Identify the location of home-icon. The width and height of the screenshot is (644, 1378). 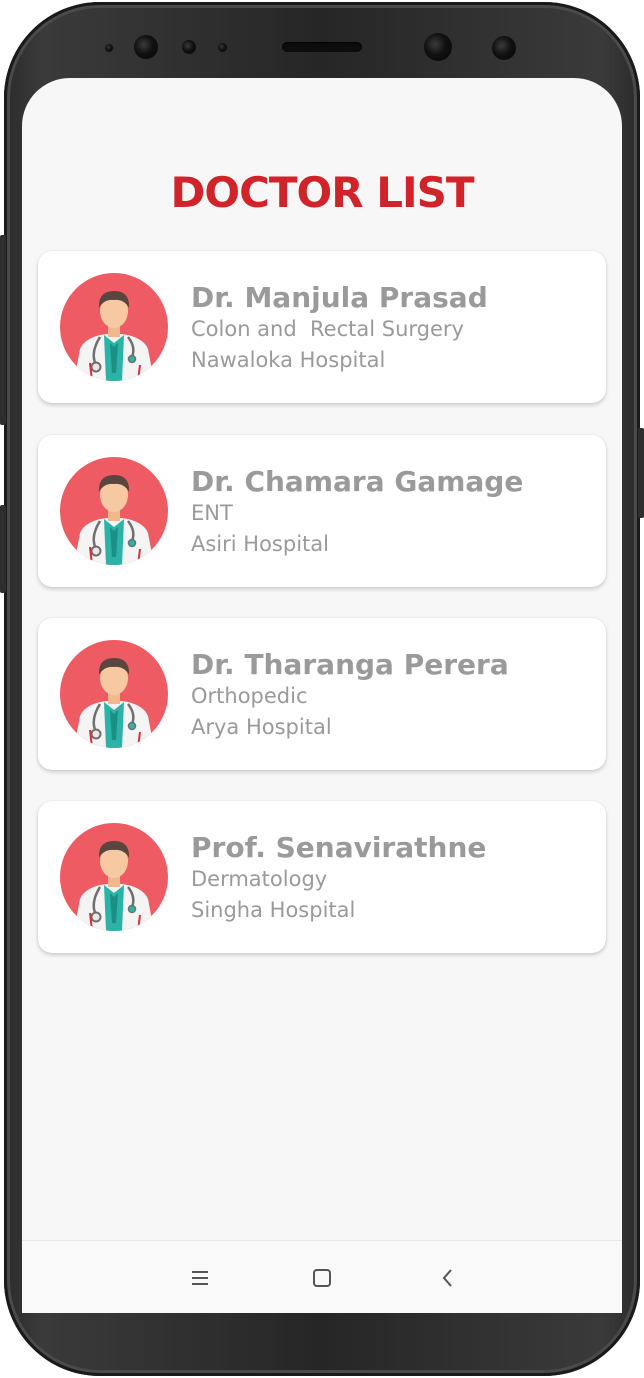
(322, 1278).